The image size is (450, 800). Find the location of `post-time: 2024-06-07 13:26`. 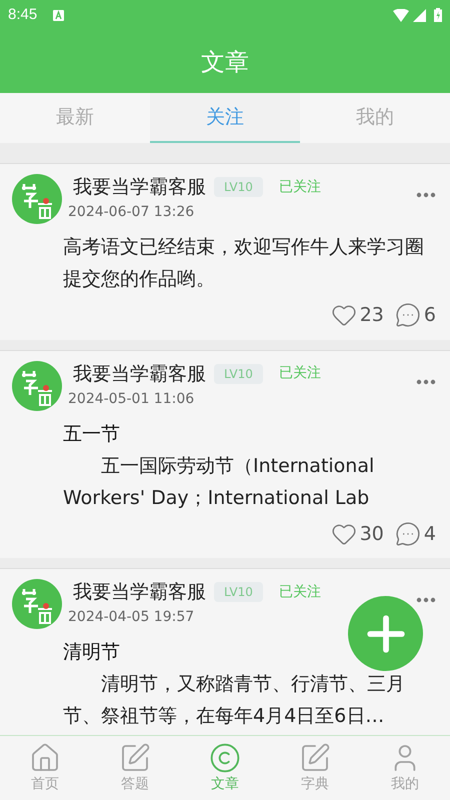

post-time: 2024-06-07 13:26 is located at coordinates (132, 212).